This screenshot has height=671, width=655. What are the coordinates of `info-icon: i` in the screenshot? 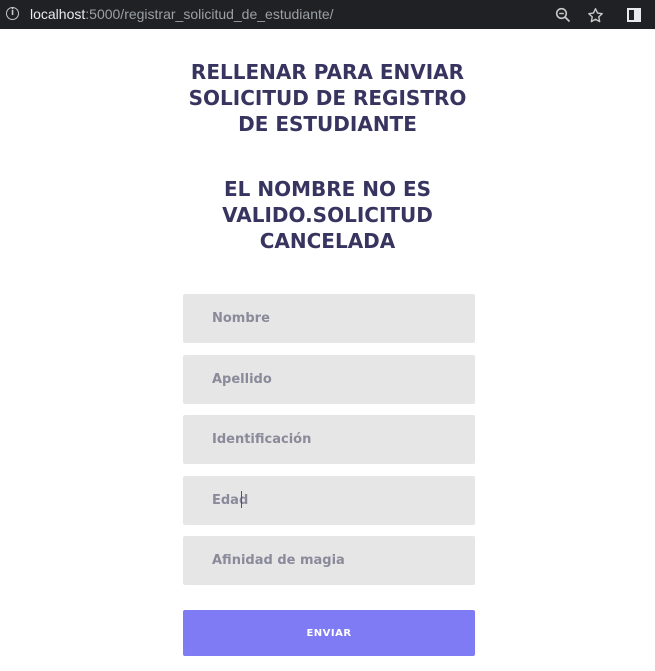 It's located at (12, 13).